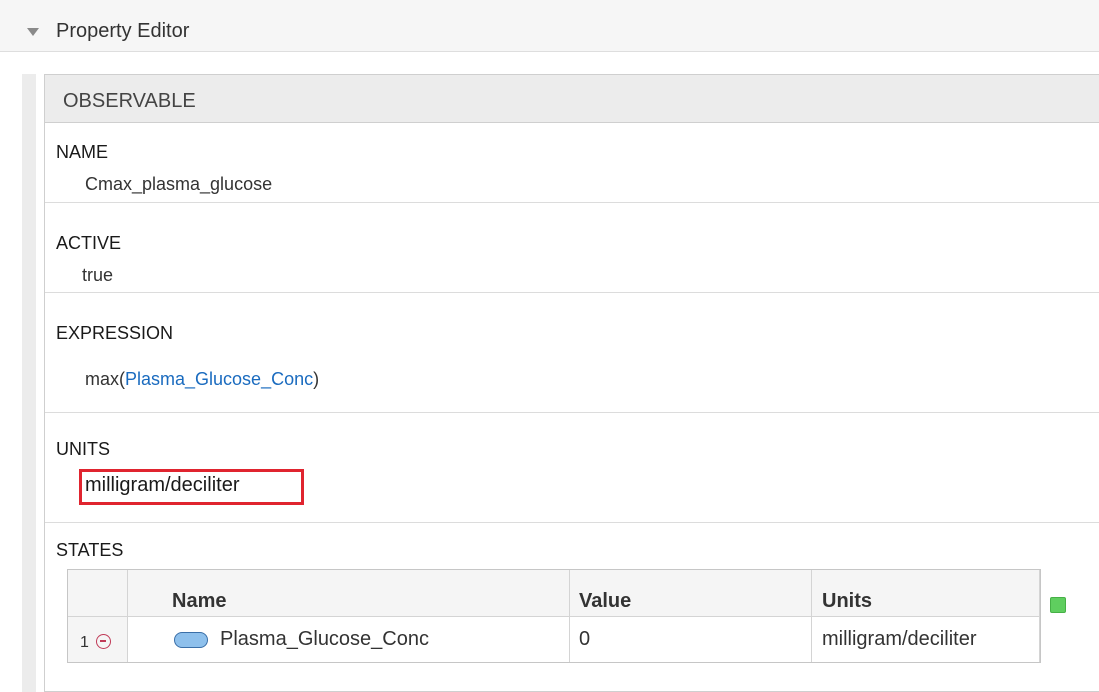  What do you see at coordinates (324, 639) in the screenshot?
I see `state-name-cell: Plasma_Glucose_Conc` at bounding box center [324, 639].